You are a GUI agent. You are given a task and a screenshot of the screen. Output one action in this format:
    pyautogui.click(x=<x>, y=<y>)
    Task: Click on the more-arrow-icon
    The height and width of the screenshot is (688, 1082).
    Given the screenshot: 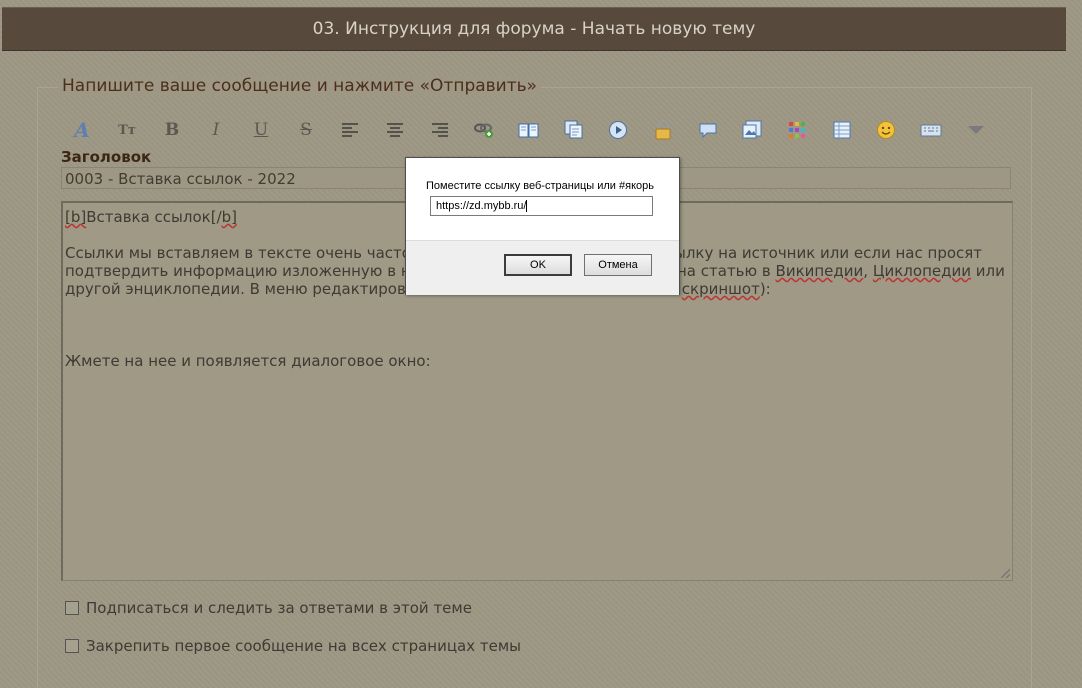 What is the action you would take?
    pyautogui.click(x=976, y=130)
    